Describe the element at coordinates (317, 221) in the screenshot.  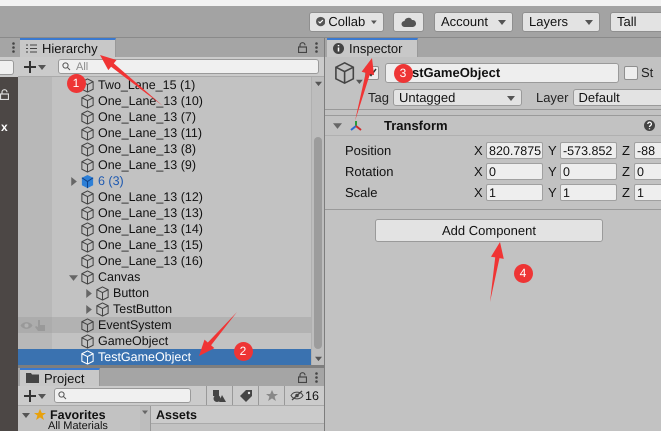
I see `scrollbar` at that location.